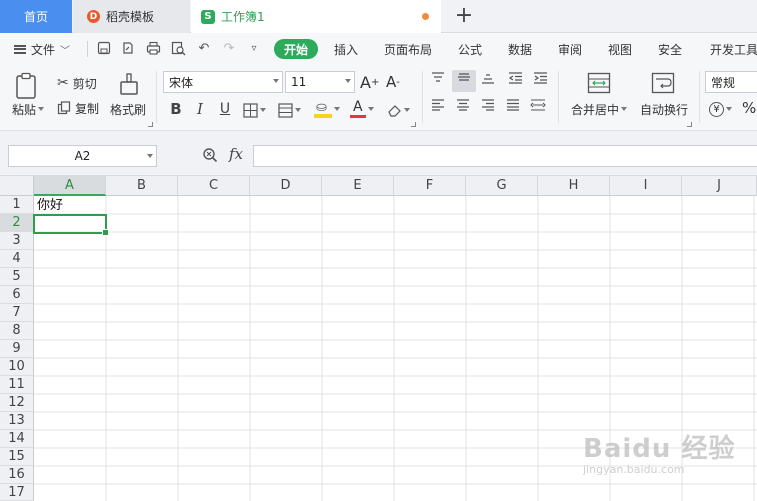 The image size is (757, 501). What do you see at coordinates (719, 186) in the screenshot?
I see `column-header-j: J` at bounding box center [719, 186].